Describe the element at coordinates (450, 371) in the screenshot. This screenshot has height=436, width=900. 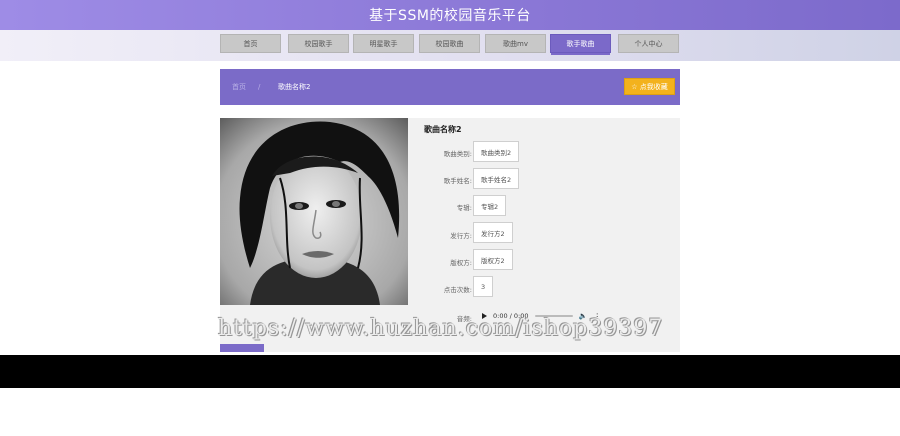
I see `black-bar` at that location.